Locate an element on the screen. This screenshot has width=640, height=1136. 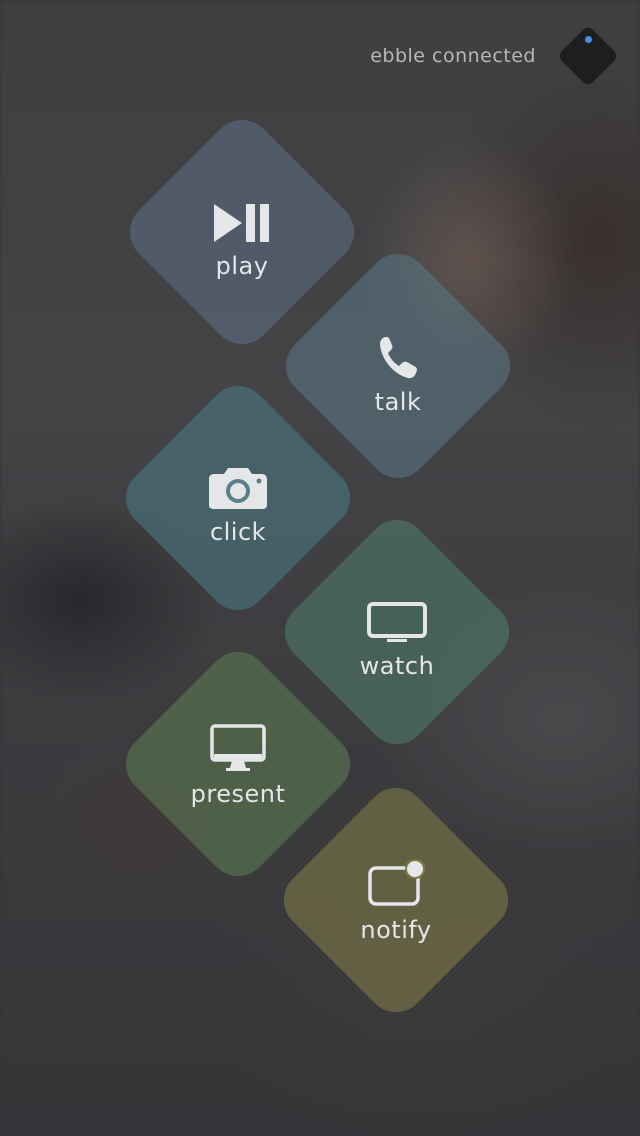
play-tile: play is located at coordinates (242, 232).